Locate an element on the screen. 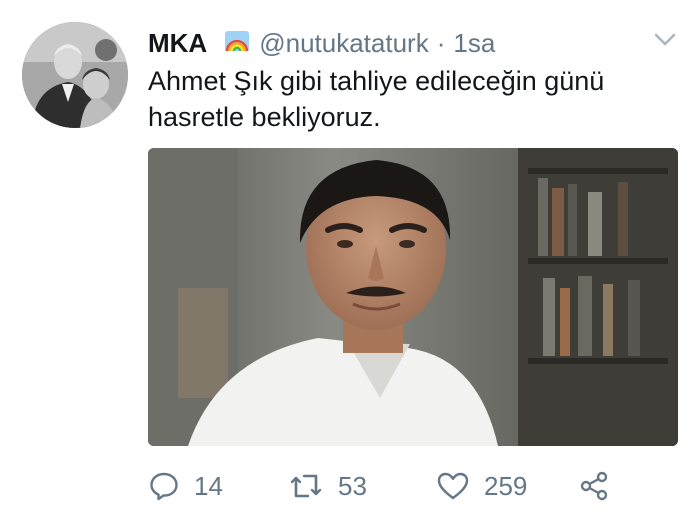 The height and width of the screenshot is (532, 700). tweet-header: MKA @nutukataturk · 1sa is located at coordinates (321, 43).